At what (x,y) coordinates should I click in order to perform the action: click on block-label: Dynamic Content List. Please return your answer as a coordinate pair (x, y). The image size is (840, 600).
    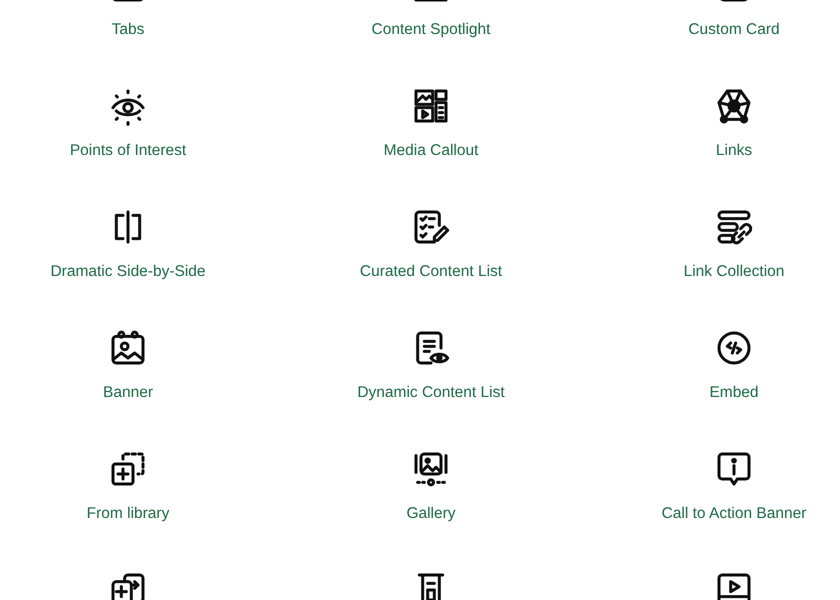
    Looking at the image, I should click on (431, 393).